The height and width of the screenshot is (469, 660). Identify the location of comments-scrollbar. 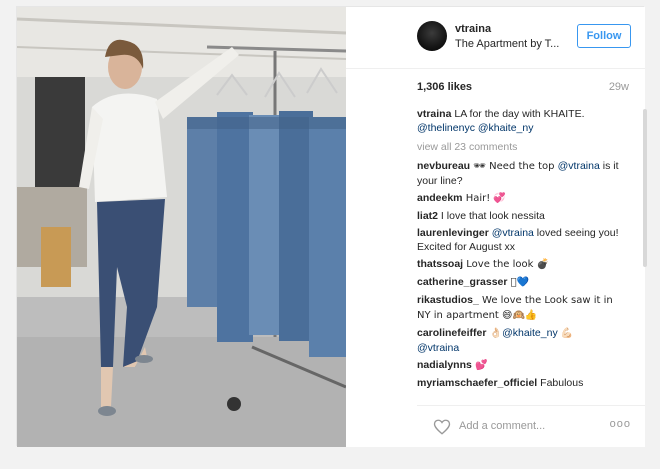
(645, 188).